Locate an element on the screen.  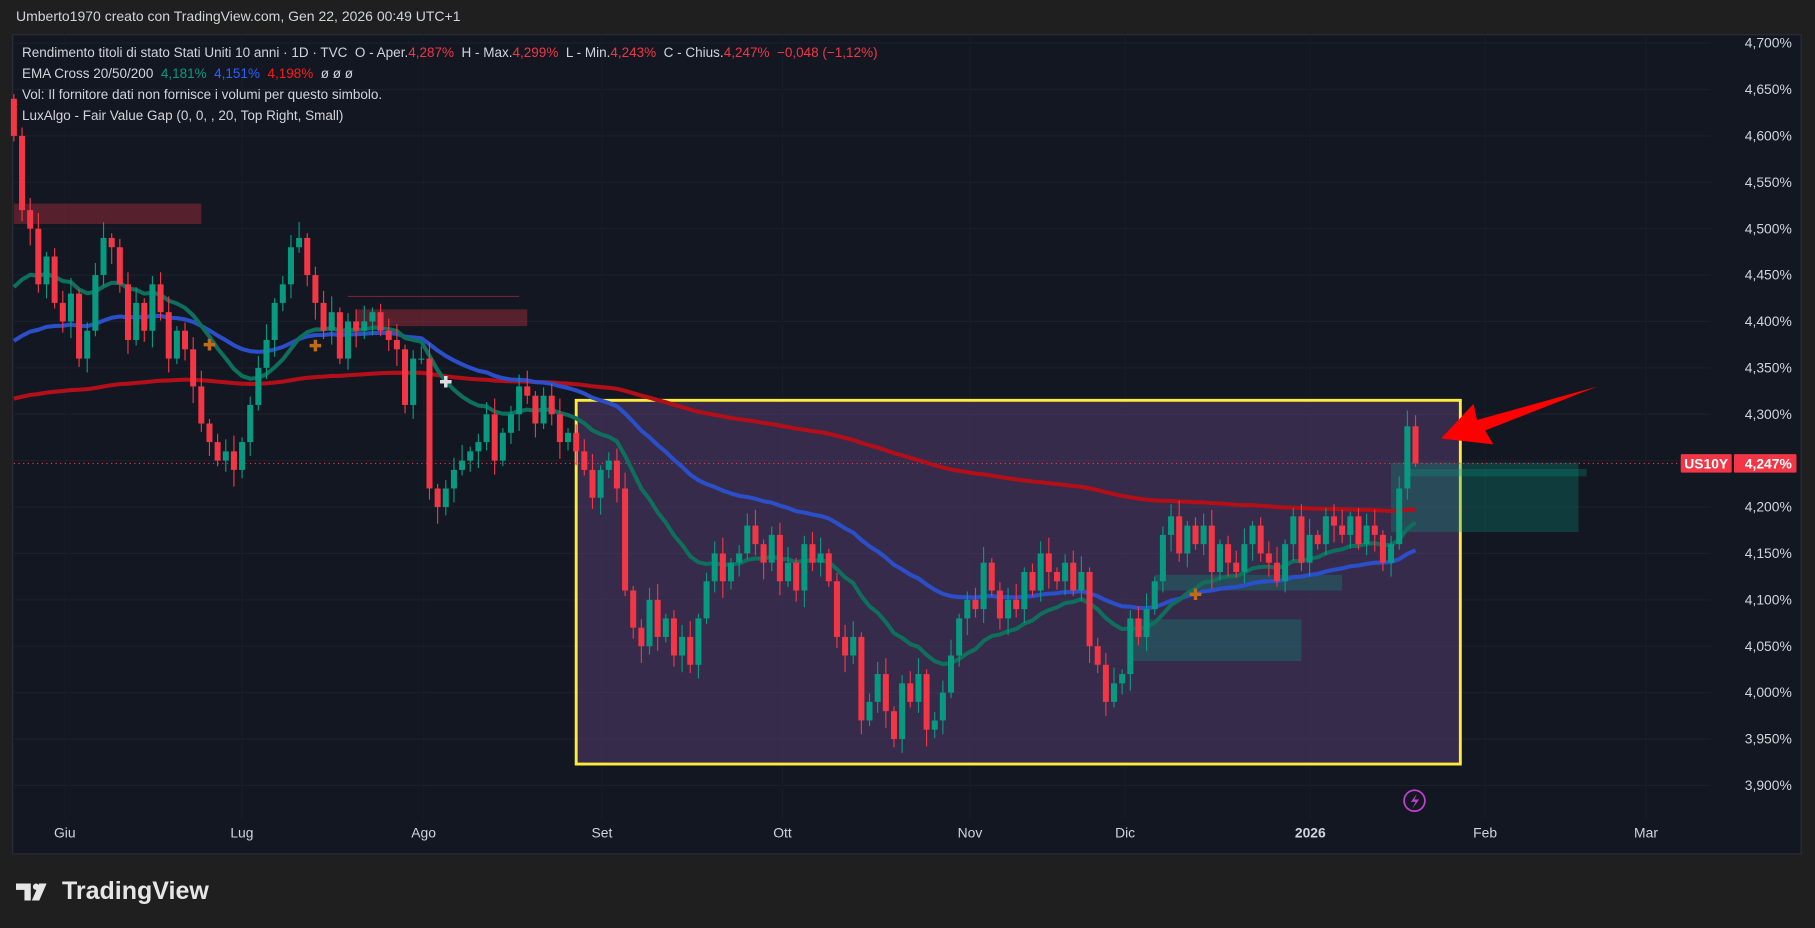
x-tick-label: Ott is located at coordinates (782, 833).